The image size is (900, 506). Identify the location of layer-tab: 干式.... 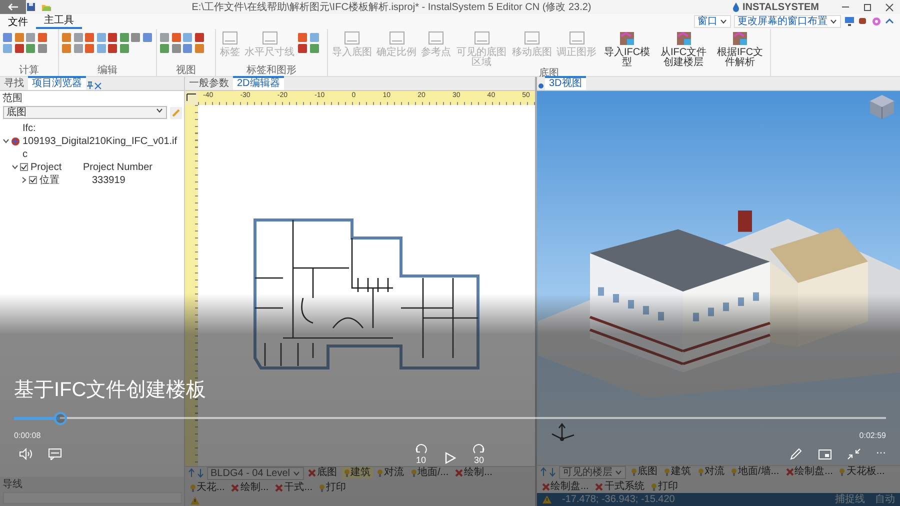
(294, 488).